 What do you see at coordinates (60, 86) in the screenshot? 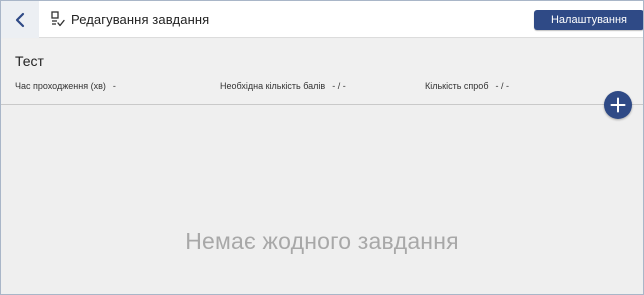
I see `duration-label: Час проходження (хв)` at bounding box center [60, 86].